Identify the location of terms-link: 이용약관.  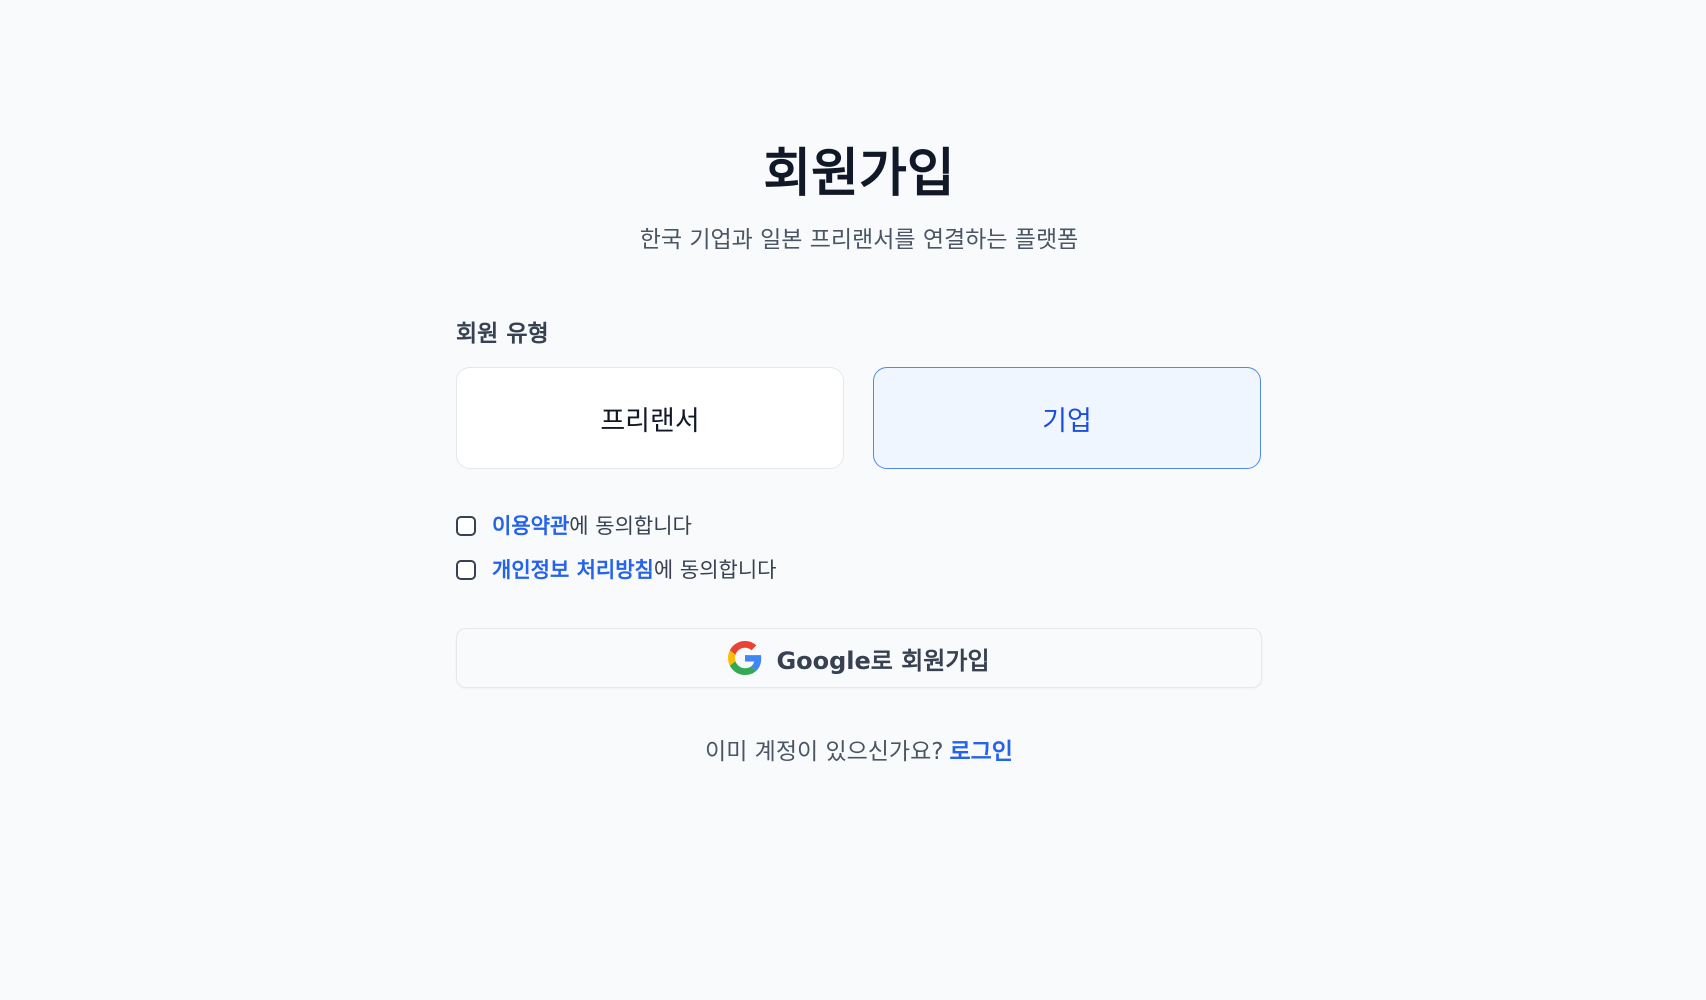
(530, 526).